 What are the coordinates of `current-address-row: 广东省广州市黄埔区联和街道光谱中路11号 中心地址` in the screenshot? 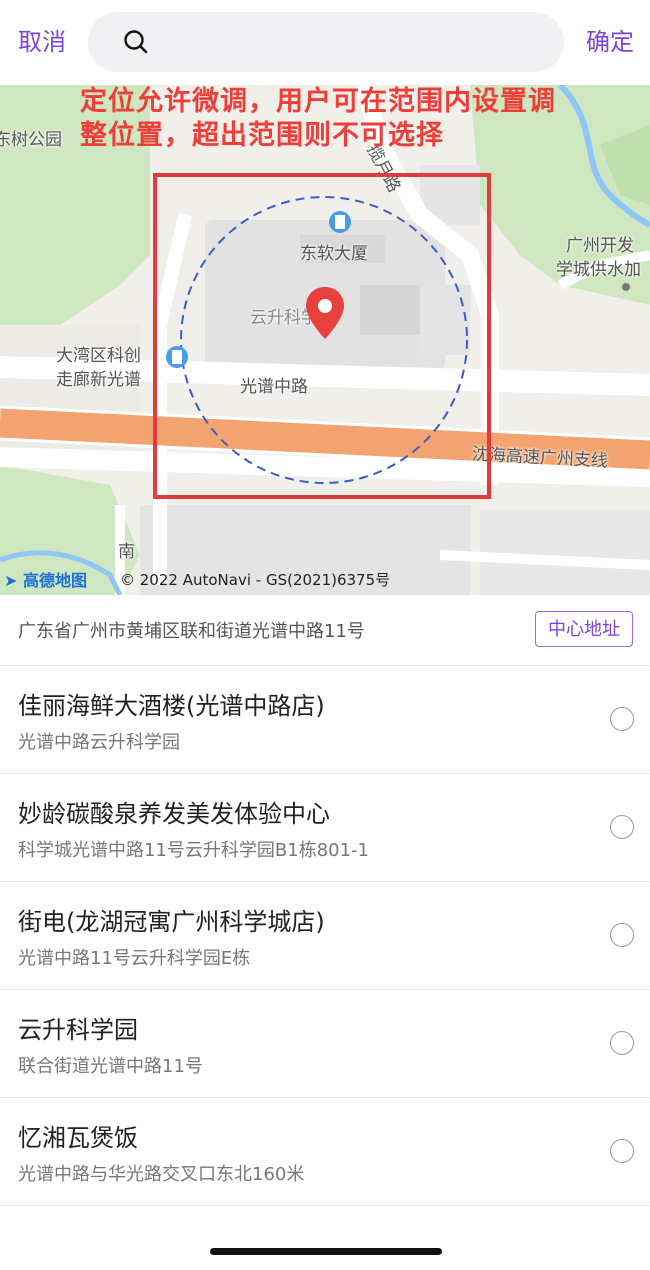 It's located at (325, 630).